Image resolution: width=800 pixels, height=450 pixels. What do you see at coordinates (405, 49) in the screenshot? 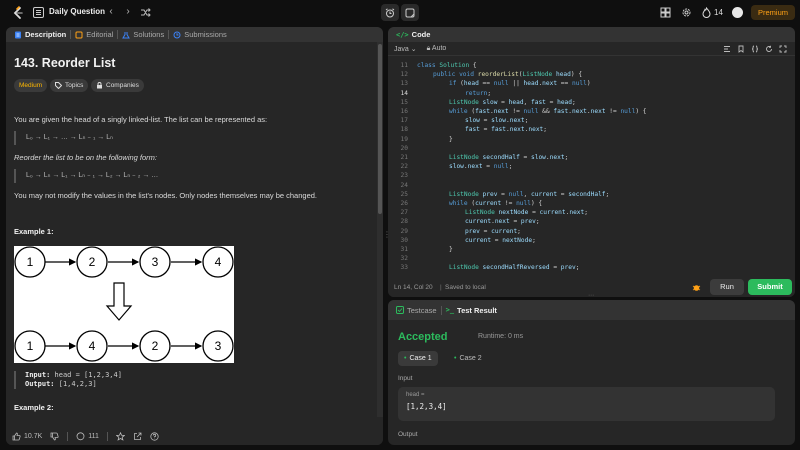
I see `language-select: Java ⌄` at bounding box center [405, 49].